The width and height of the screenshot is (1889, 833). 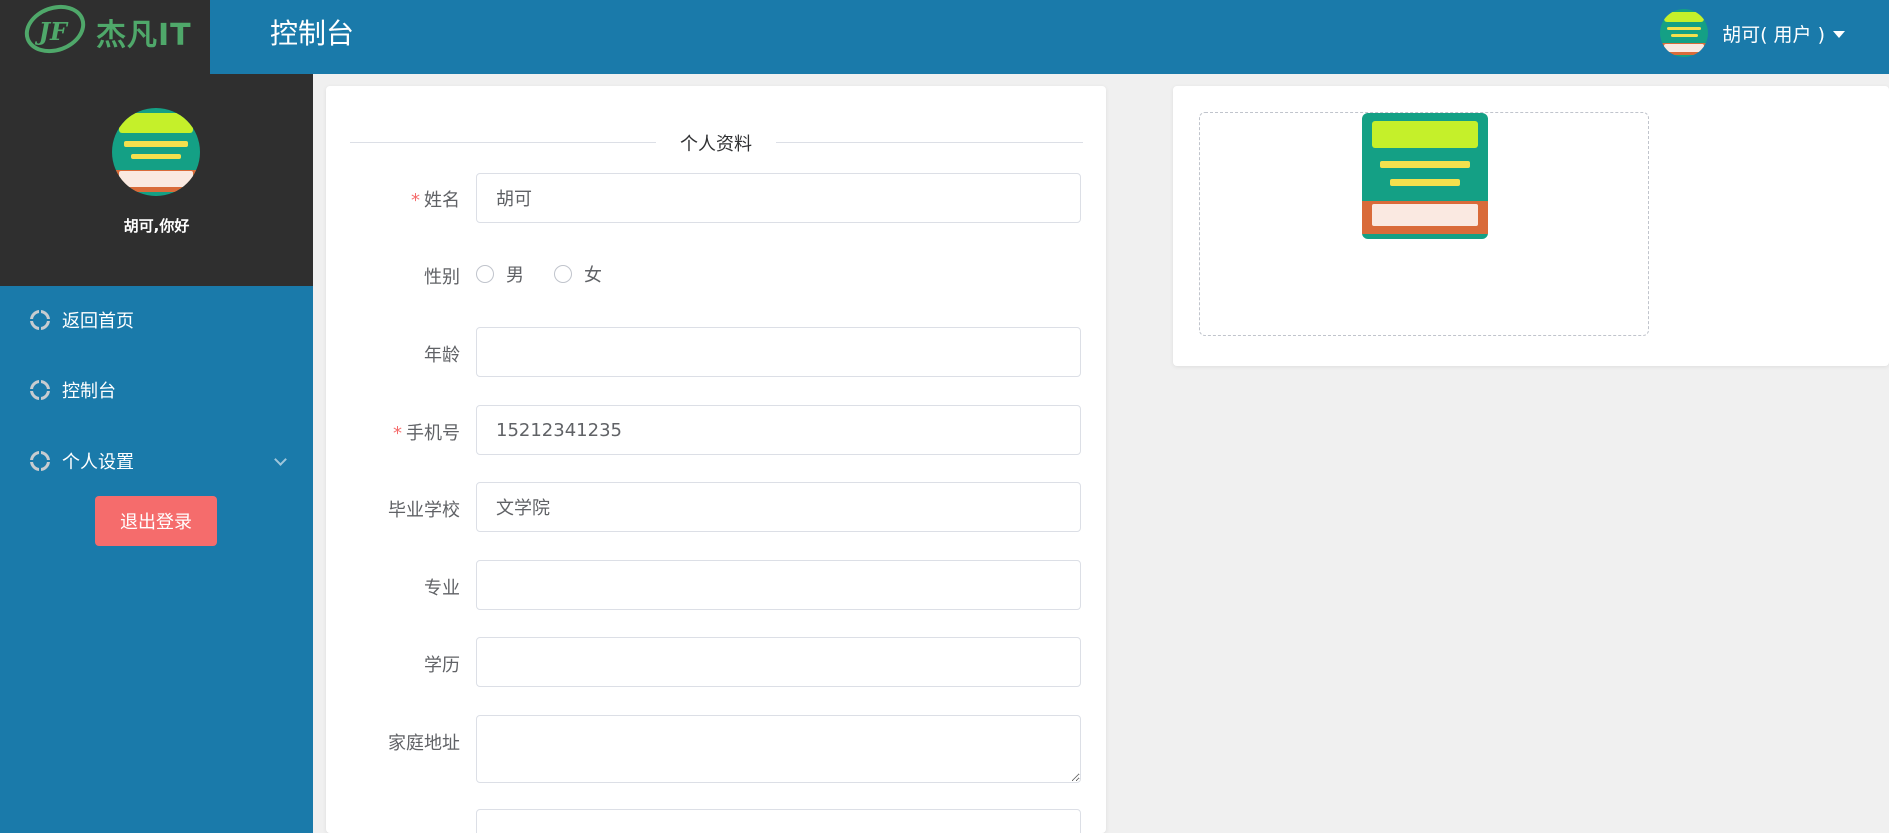 I want to click on caret-down-icon, so click(x=1839, y=34).